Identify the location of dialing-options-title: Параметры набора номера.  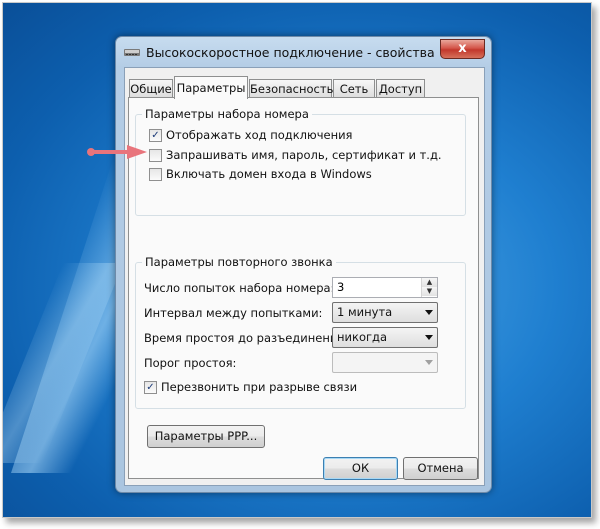
(227, 114).